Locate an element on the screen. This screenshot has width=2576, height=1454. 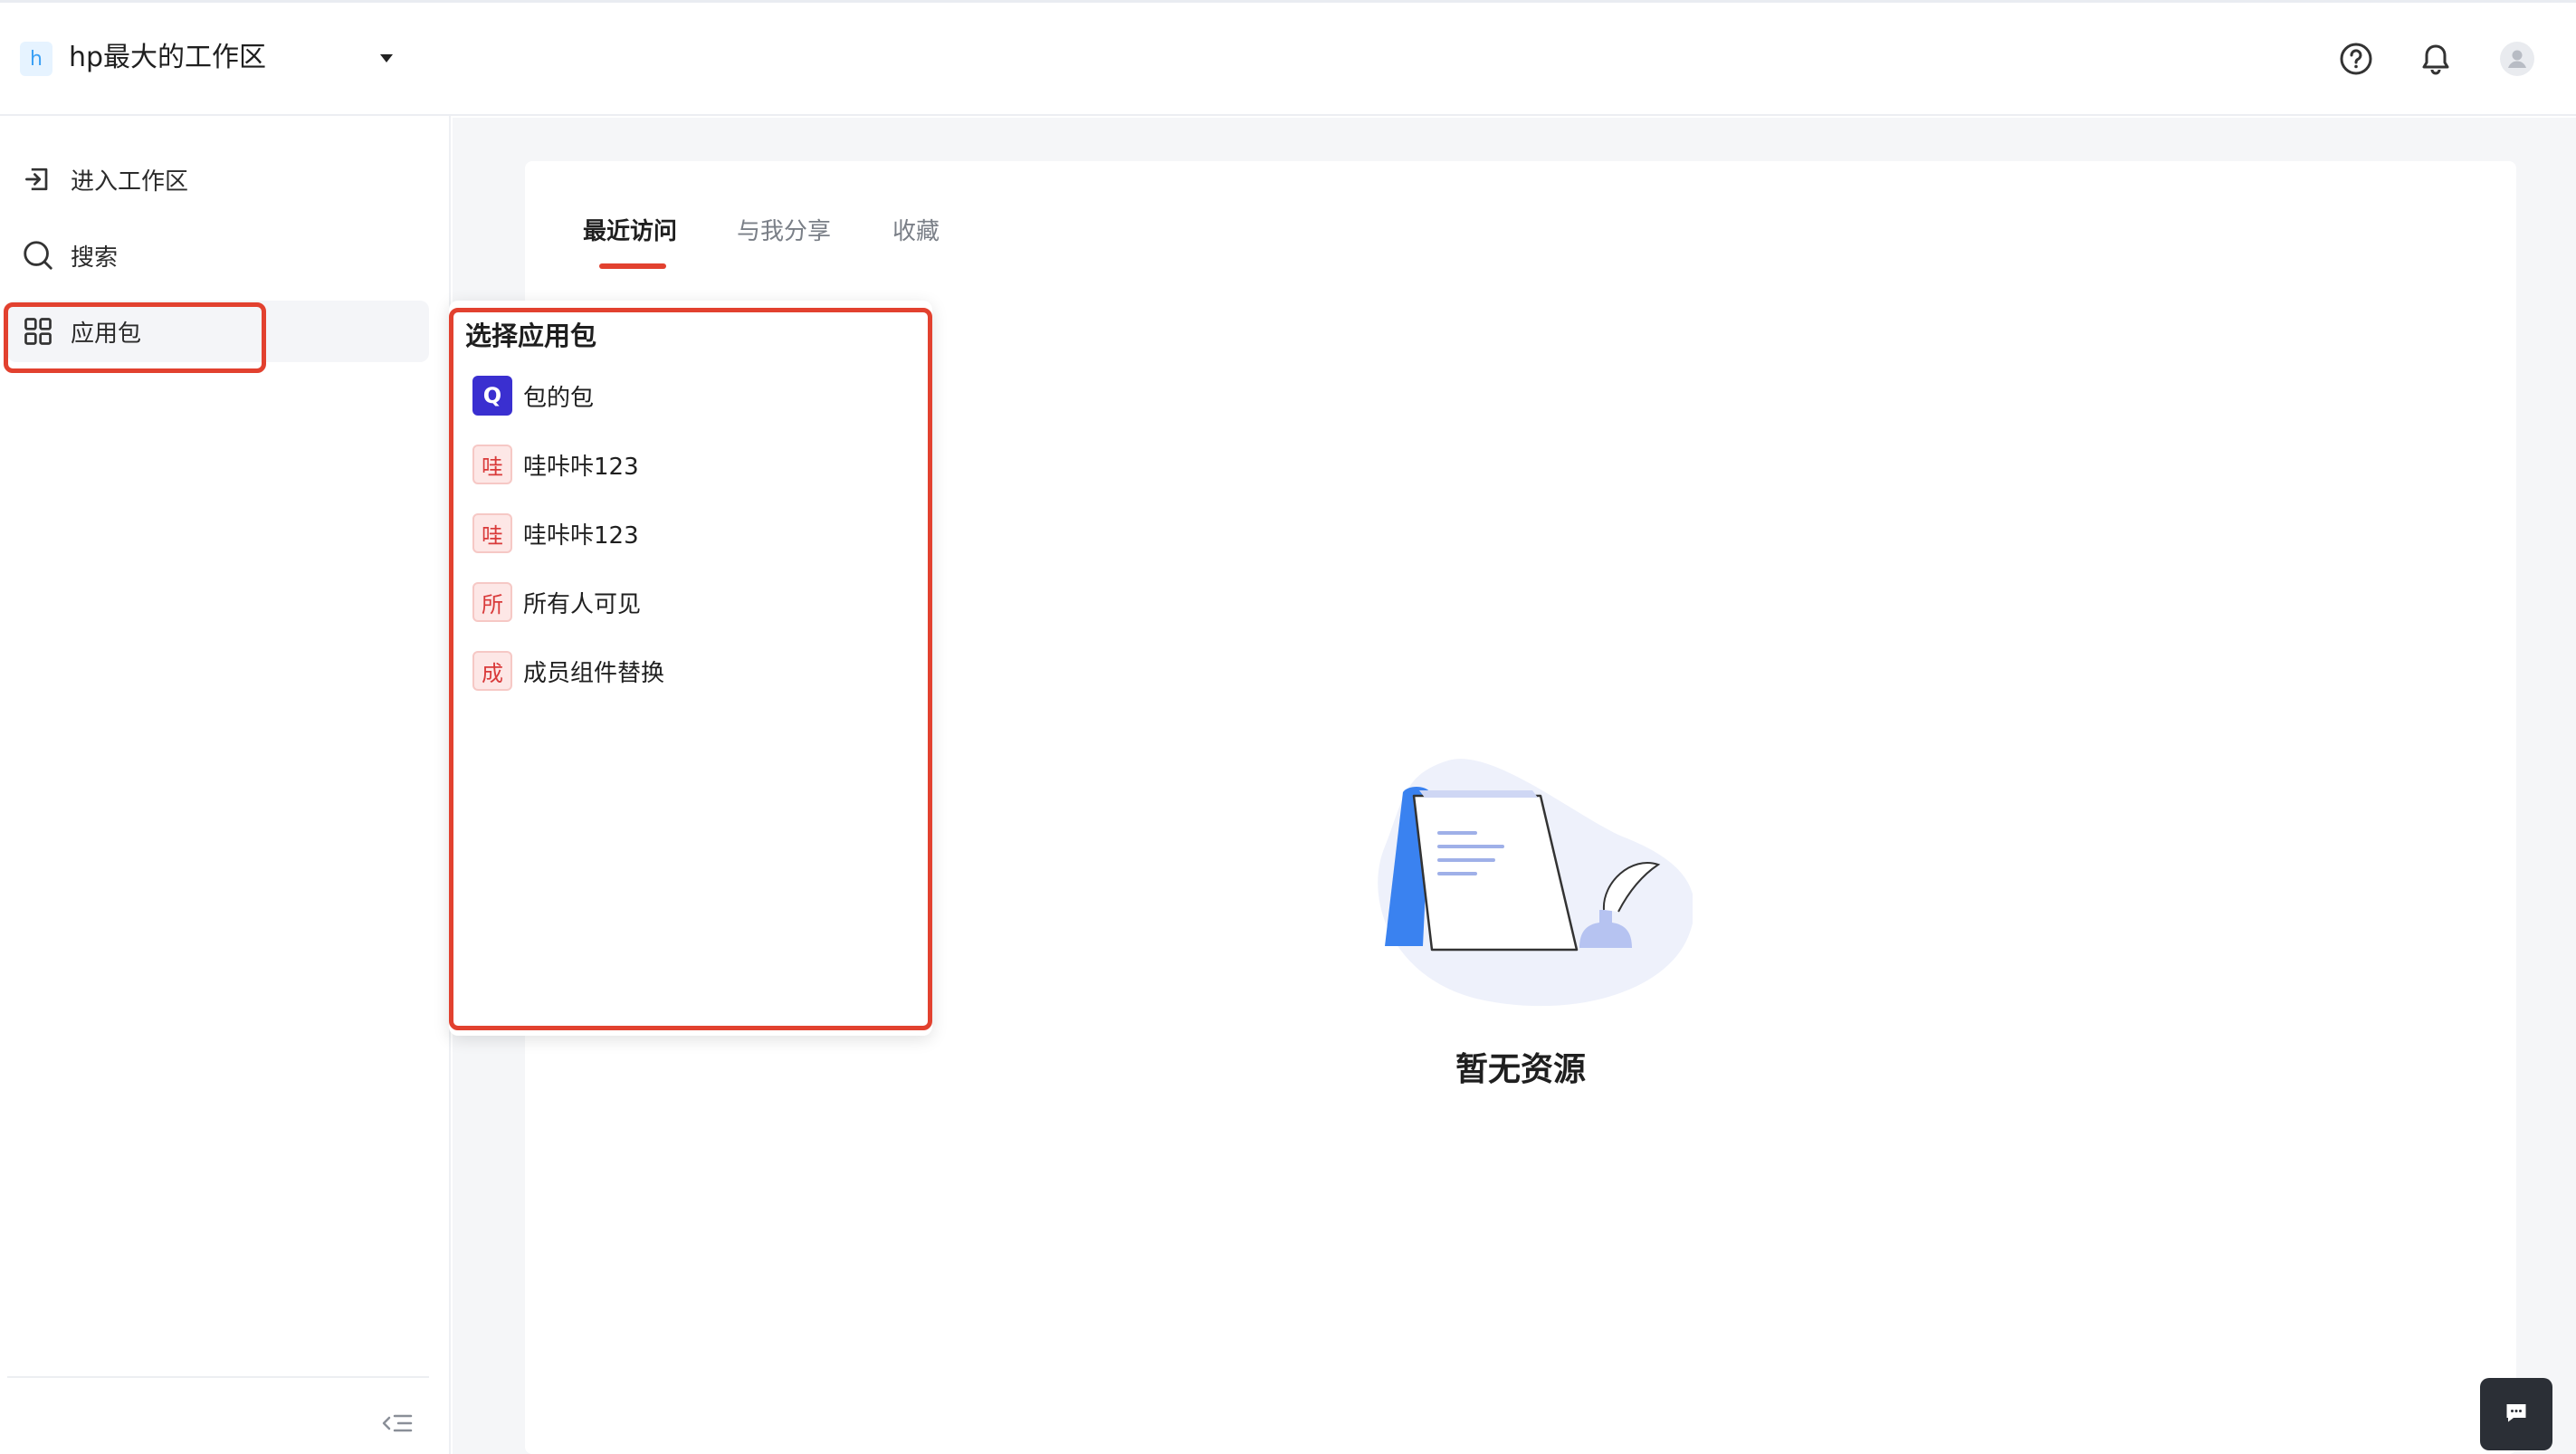
sidebar-item-search: 搜索 is located at coordinates (218, 255).